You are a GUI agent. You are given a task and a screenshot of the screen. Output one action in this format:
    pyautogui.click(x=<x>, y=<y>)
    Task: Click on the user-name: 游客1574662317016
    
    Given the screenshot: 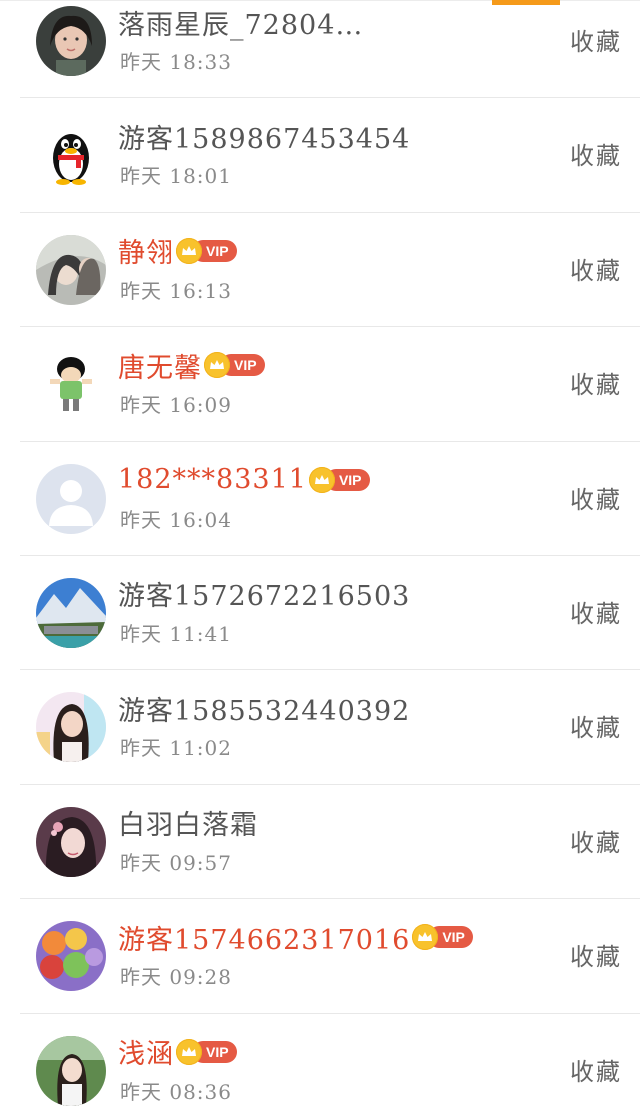 What is the action you would take?
    pyautogui.click(x=264, y=937)
    